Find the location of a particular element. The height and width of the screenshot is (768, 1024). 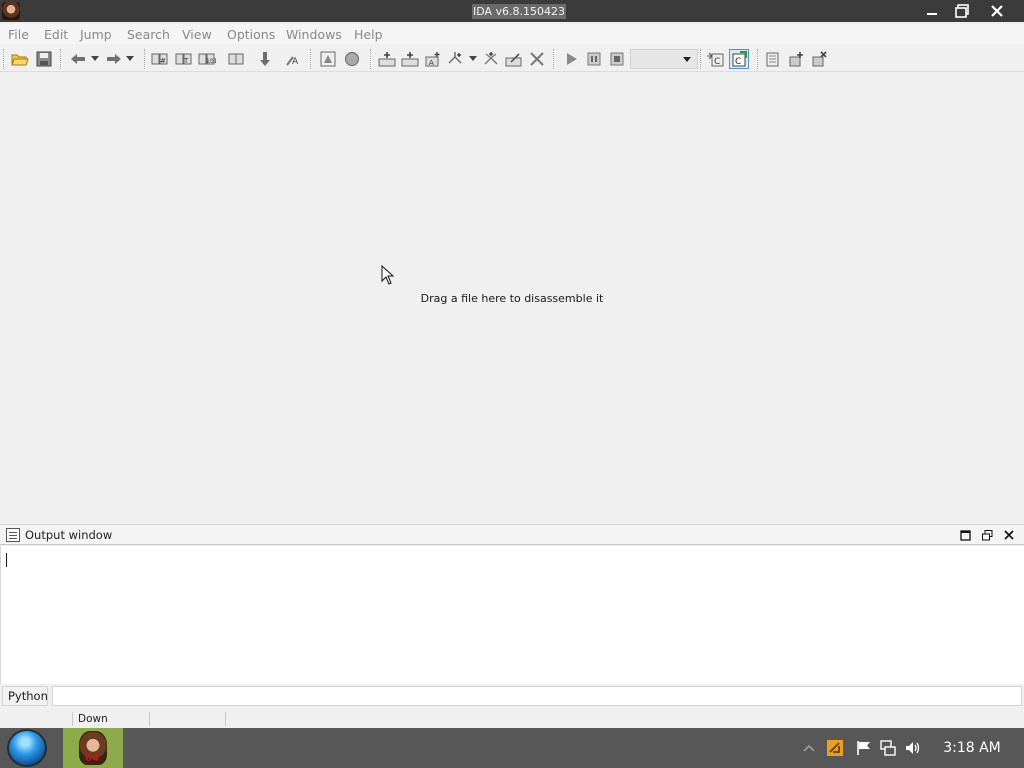

restore-icon is located at coordinates (962, 11).